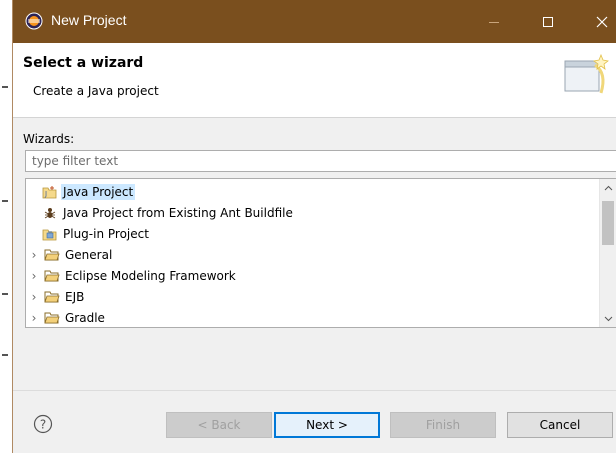 This screenshot has width=616, height=453. I want to click on title-bar: New Project, so click(314, 21).